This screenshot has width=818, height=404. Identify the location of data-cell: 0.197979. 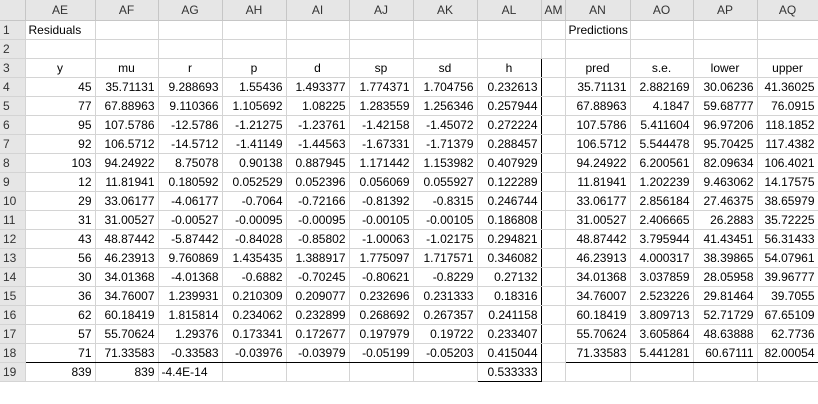
(381, 334).